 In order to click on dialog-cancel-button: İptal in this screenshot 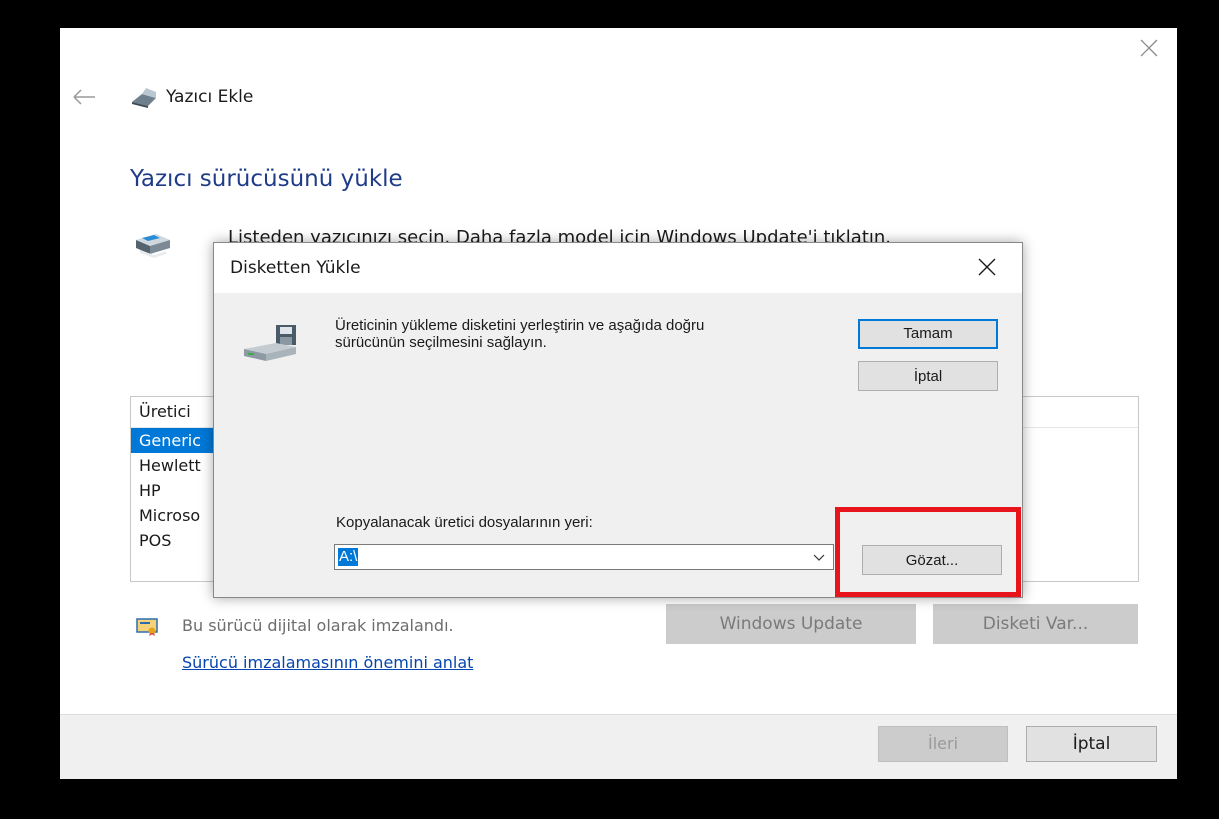, I will do `click(928, 376)`.